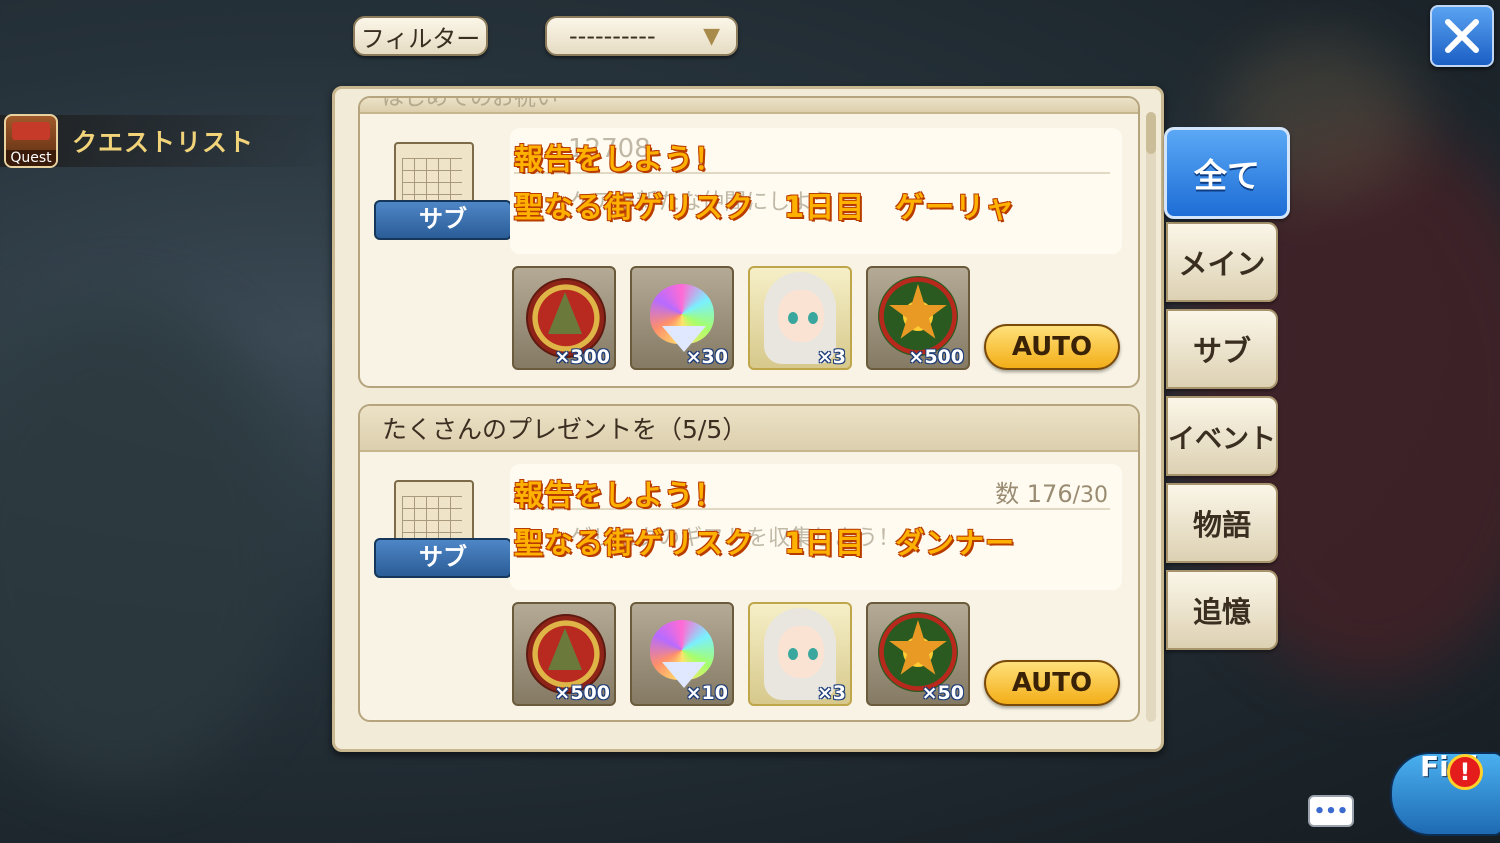  Describe the element at coordinates (420, 36) in the screenshot. I see `filter-button: フィルター` at that location.